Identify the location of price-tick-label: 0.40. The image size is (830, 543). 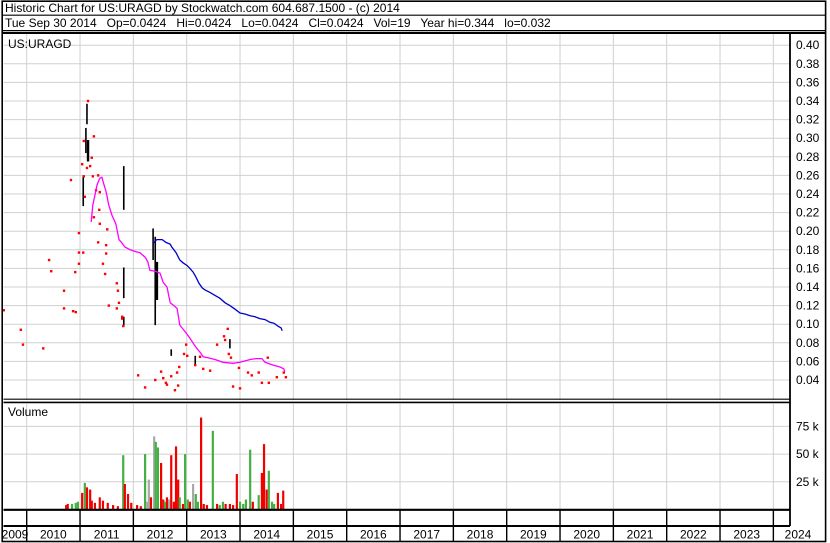
(808, 45).